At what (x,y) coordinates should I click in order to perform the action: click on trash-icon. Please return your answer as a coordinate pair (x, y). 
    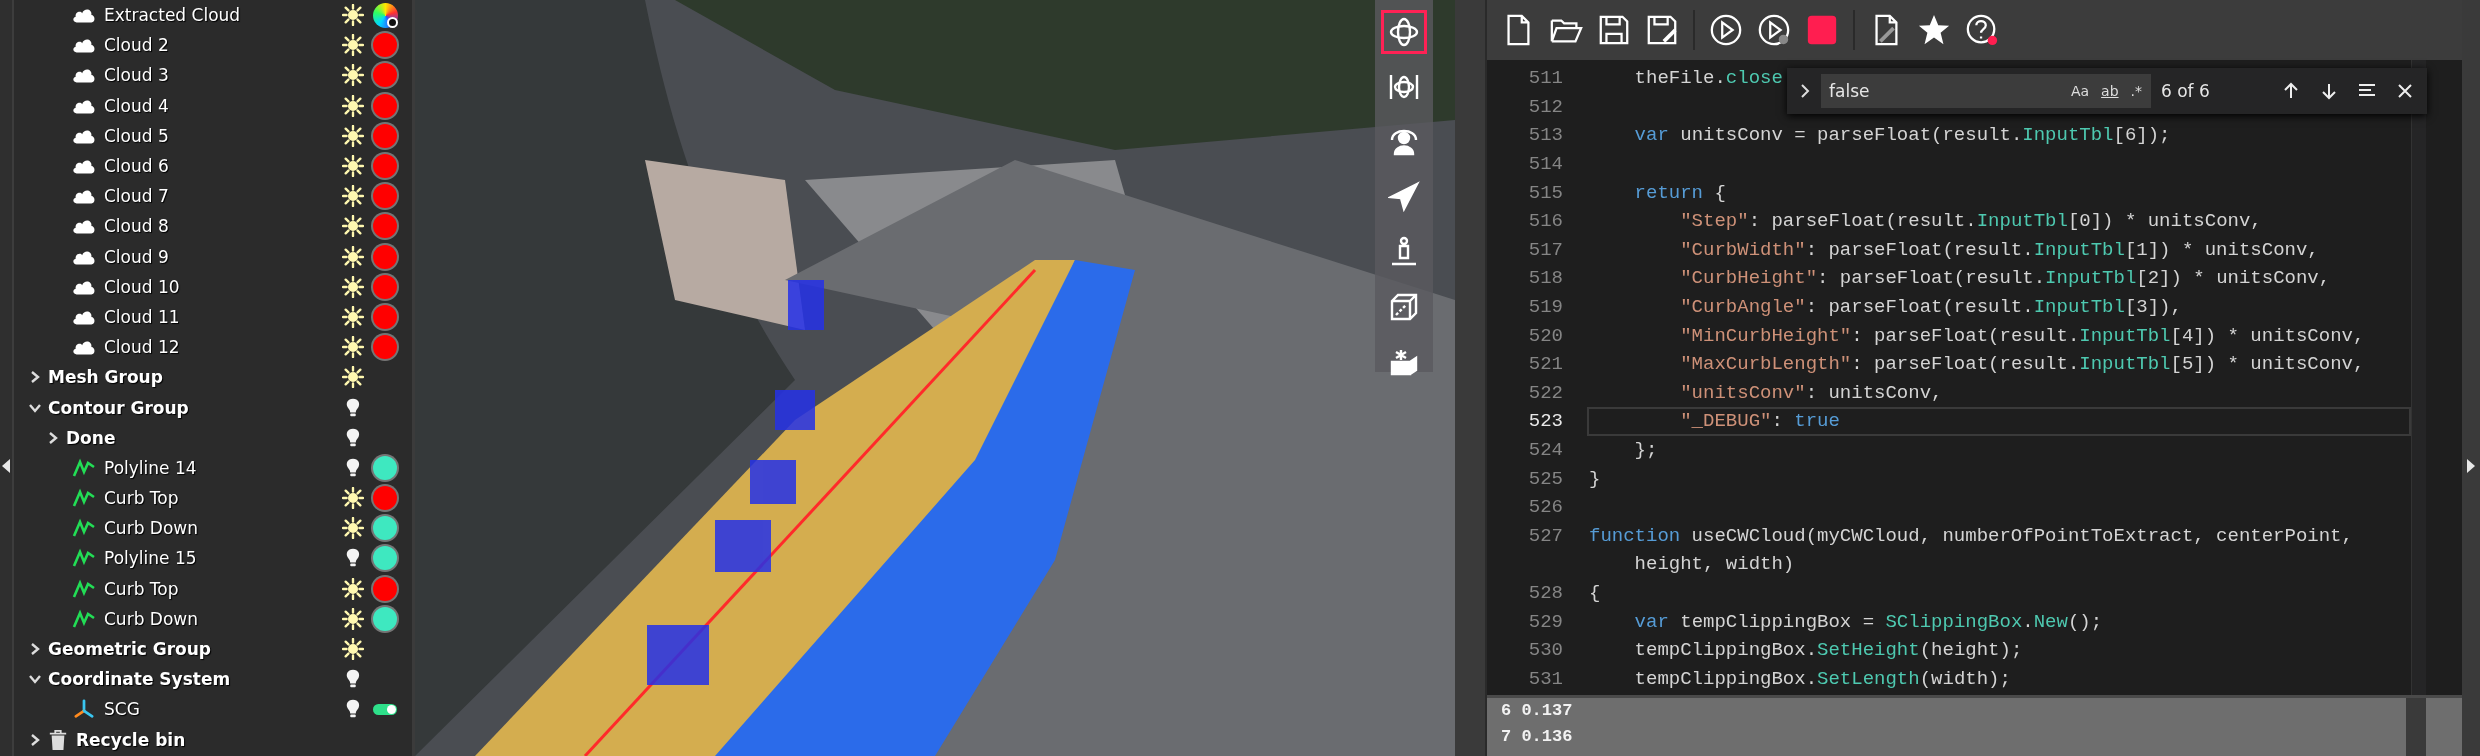
    Looking at the image, I should click on (58, 739).